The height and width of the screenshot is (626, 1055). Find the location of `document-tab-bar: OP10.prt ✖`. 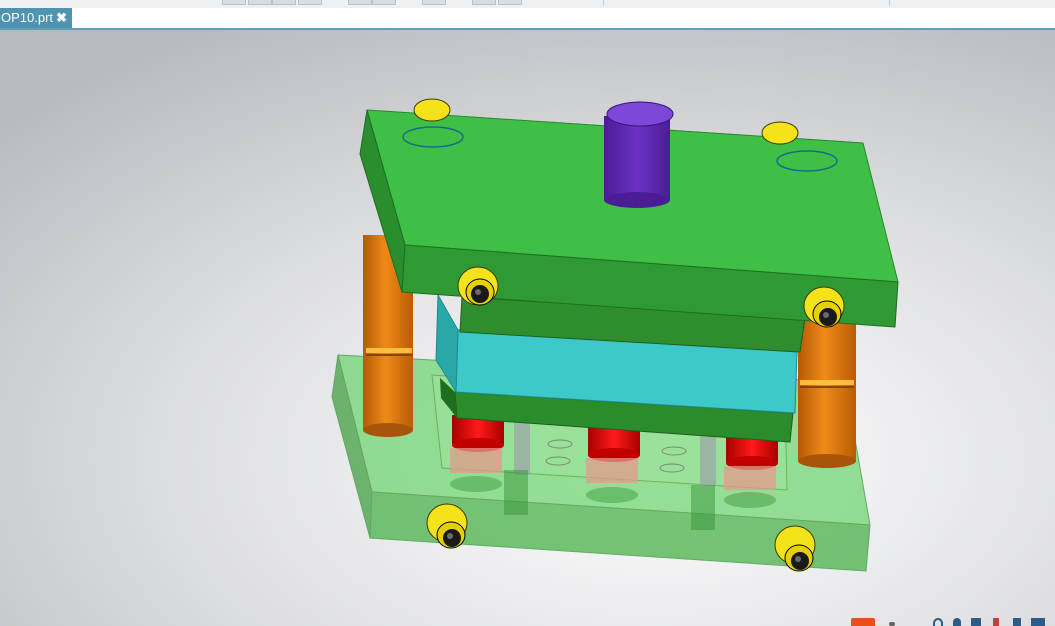

document-tab-bar: OP10.prt ✖ is located at coordinates (527, 19).